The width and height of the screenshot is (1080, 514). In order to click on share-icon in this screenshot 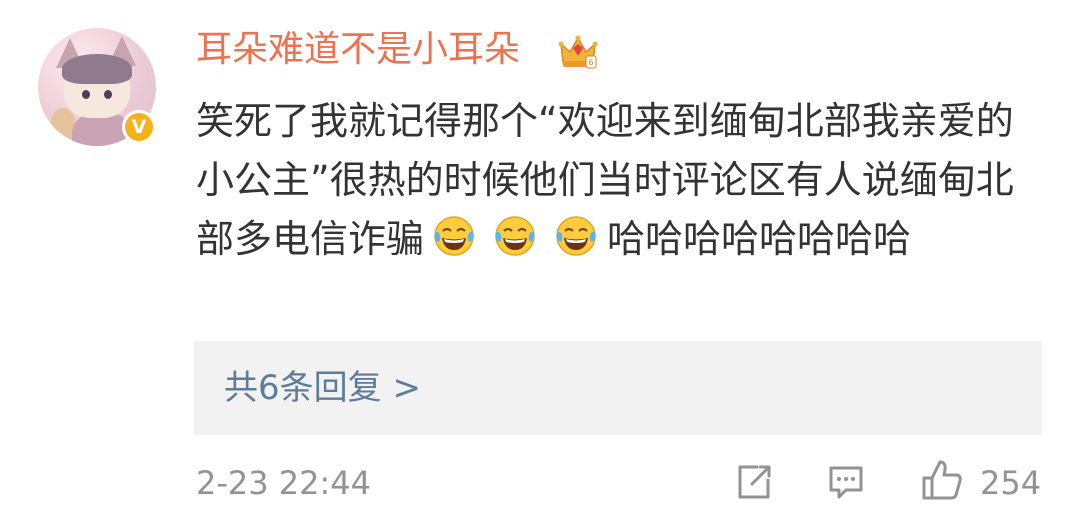, I will do `click(754, 482)`.